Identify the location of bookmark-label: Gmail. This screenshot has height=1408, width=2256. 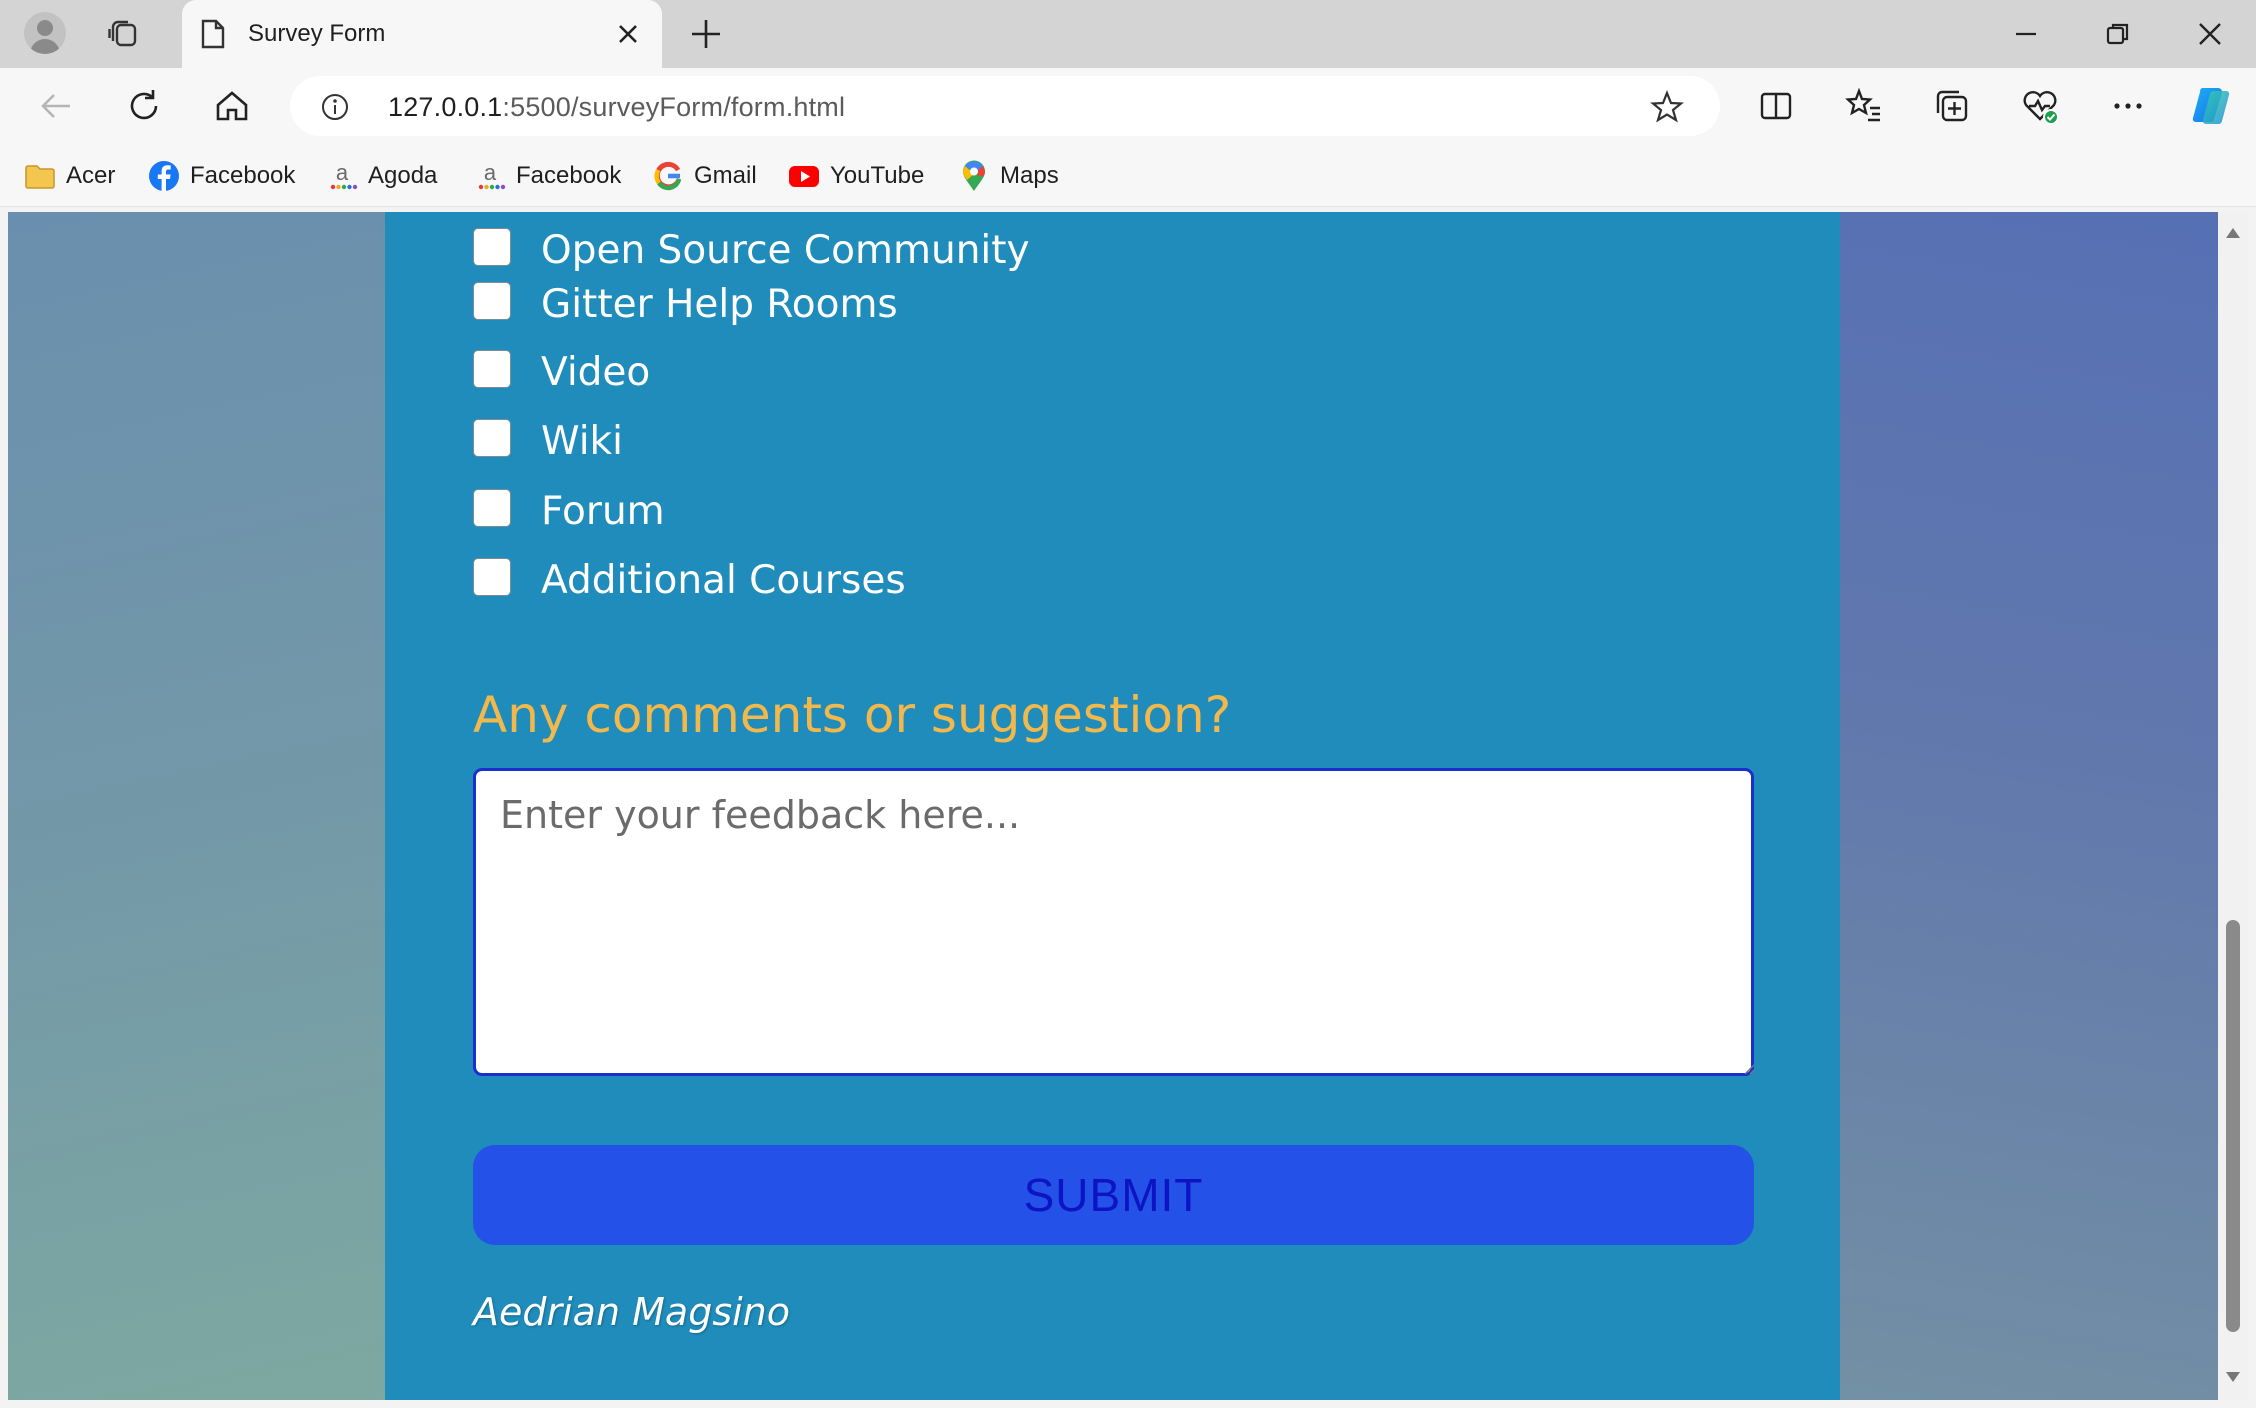
(725, 175).